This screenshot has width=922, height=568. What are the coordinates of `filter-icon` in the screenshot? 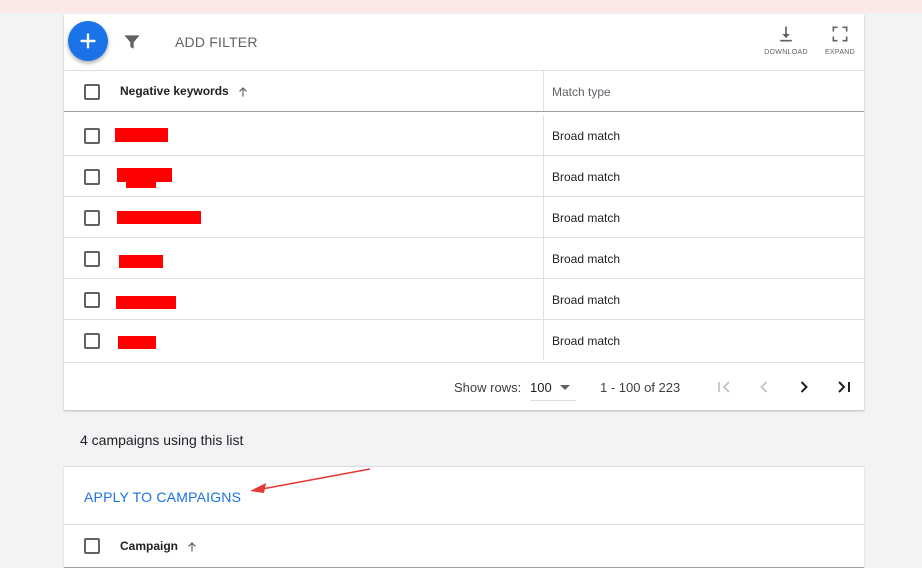 It's located at (132, 42).